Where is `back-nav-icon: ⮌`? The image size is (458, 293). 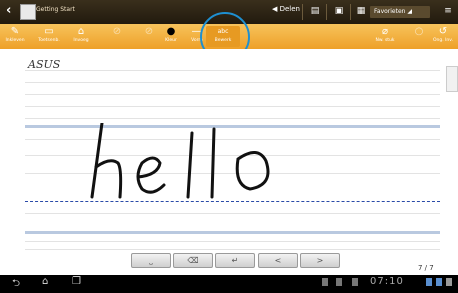 back-nav-icon: ⮌ is located at coordinates (16, 284).